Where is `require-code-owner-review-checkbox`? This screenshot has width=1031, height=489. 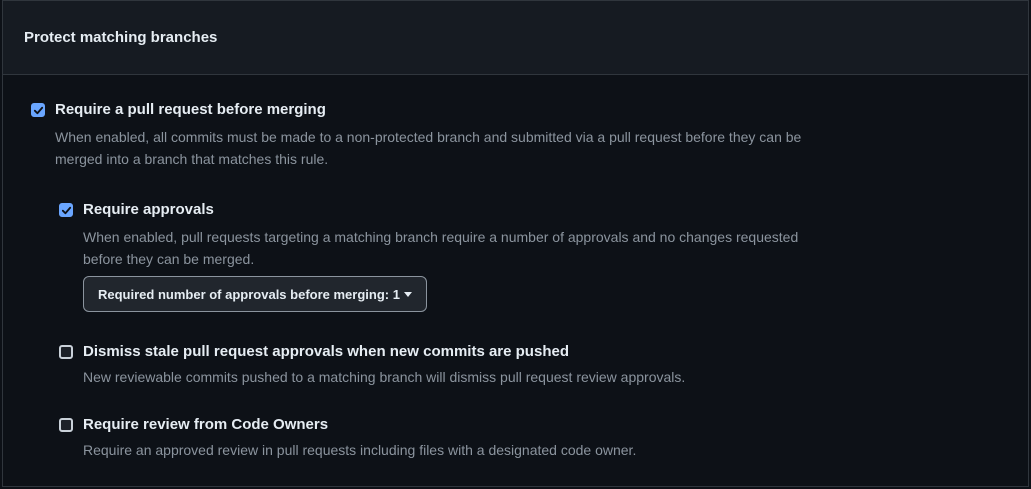
require-code-owner-review-checkbox is located at coordinates (66, 425).